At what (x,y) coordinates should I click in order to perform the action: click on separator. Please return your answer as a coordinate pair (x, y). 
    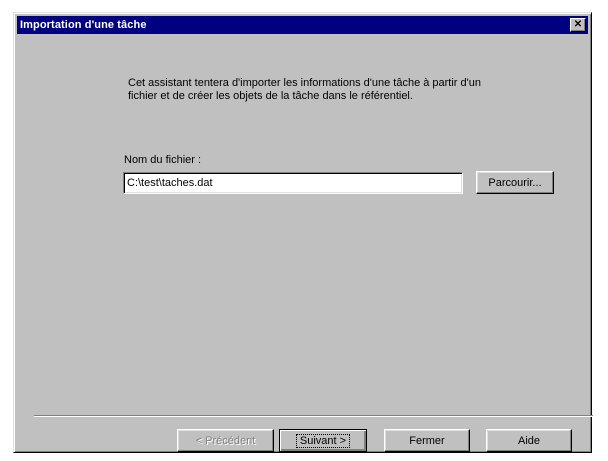
    Looking at the image, I should click on (313, 416).